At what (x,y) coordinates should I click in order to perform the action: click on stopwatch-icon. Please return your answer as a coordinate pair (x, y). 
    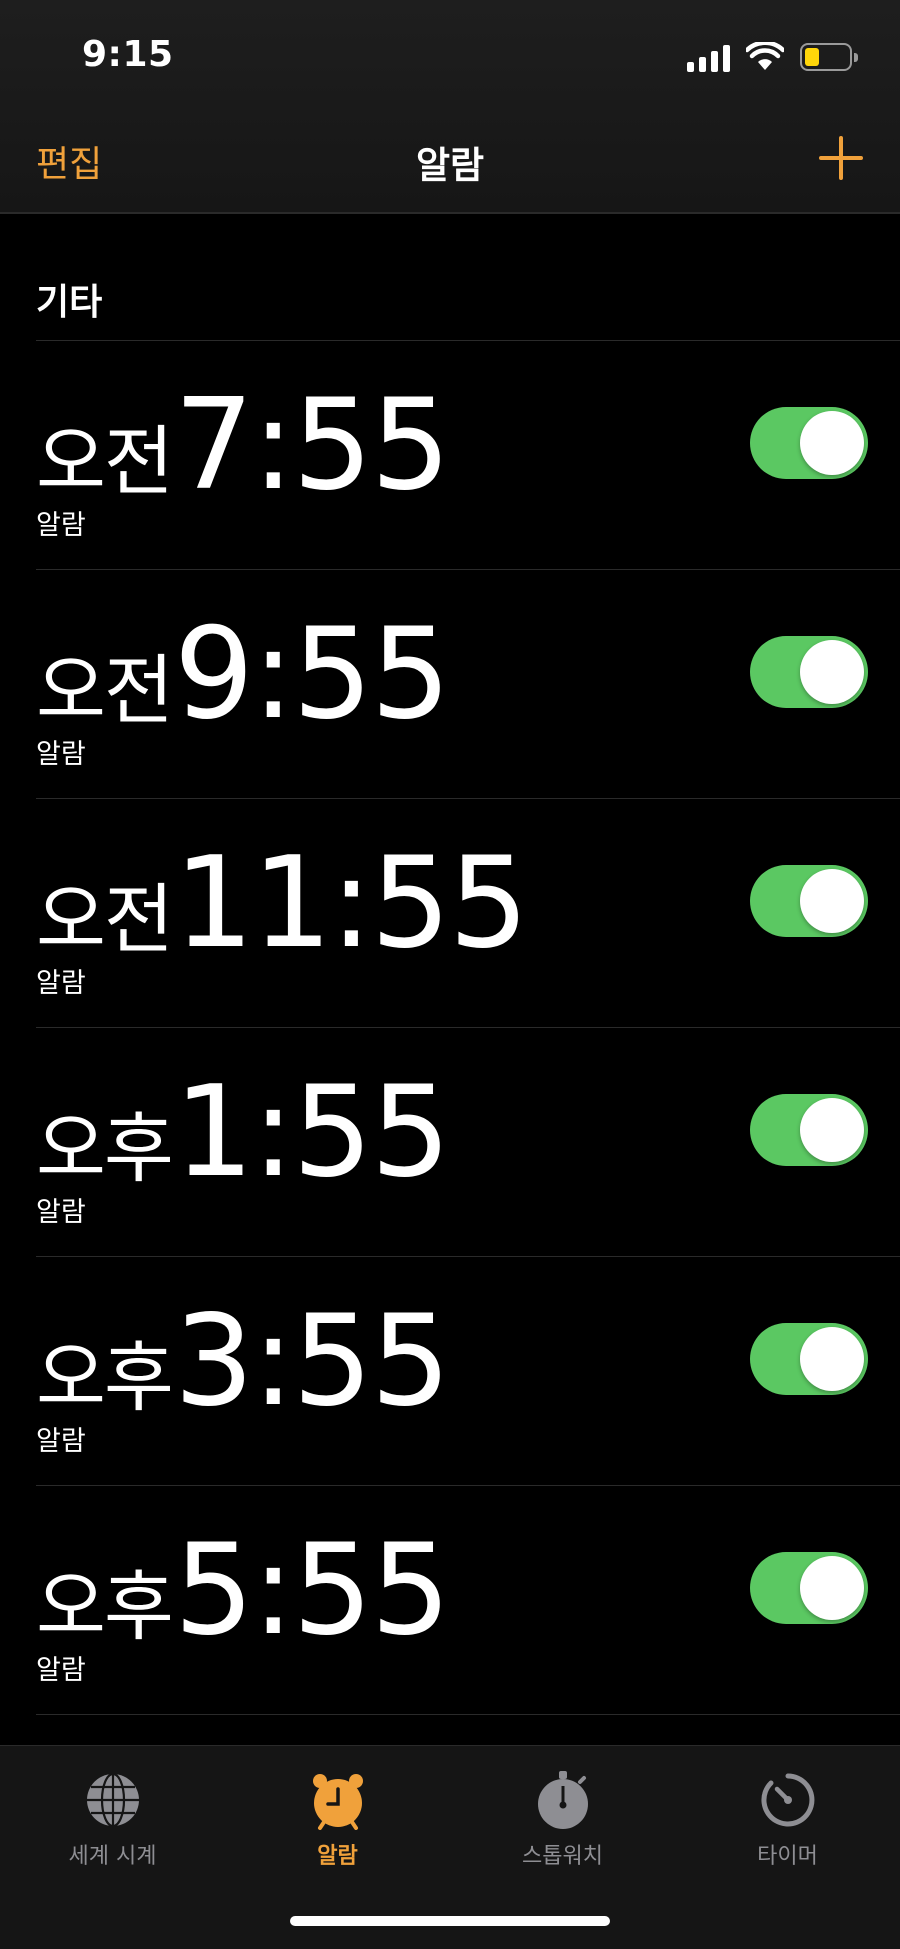
    Looking at the image, I should click on (562, 1800).